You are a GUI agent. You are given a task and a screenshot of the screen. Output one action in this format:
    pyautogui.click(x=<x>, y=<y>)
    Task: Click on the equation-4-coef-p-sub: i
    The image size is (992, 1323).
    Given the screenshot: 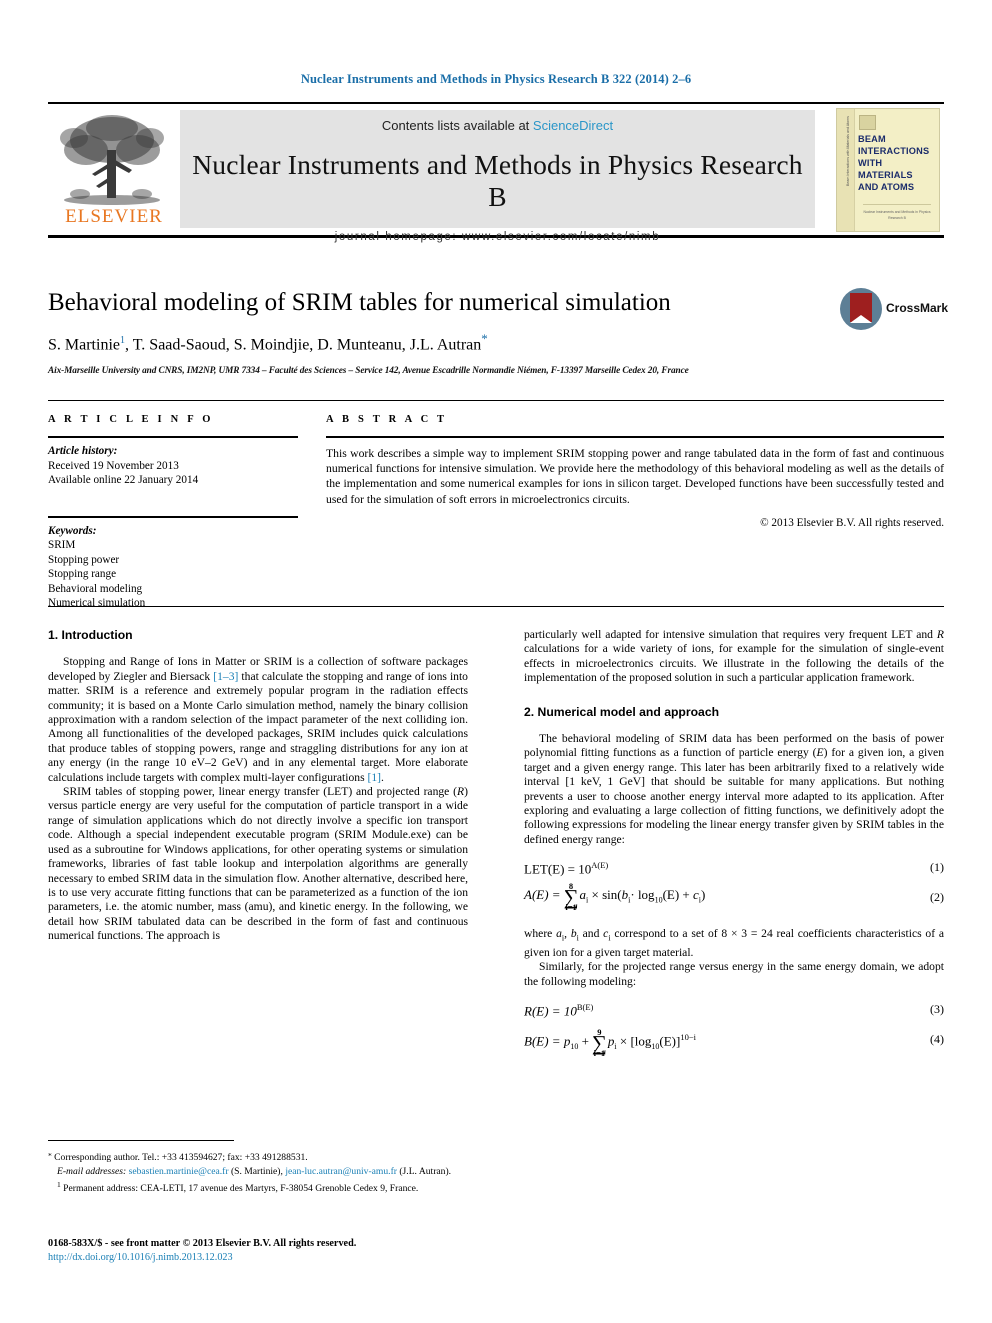 What is the action you would take?
    pyautogui.click(x=615, y=1046)
    